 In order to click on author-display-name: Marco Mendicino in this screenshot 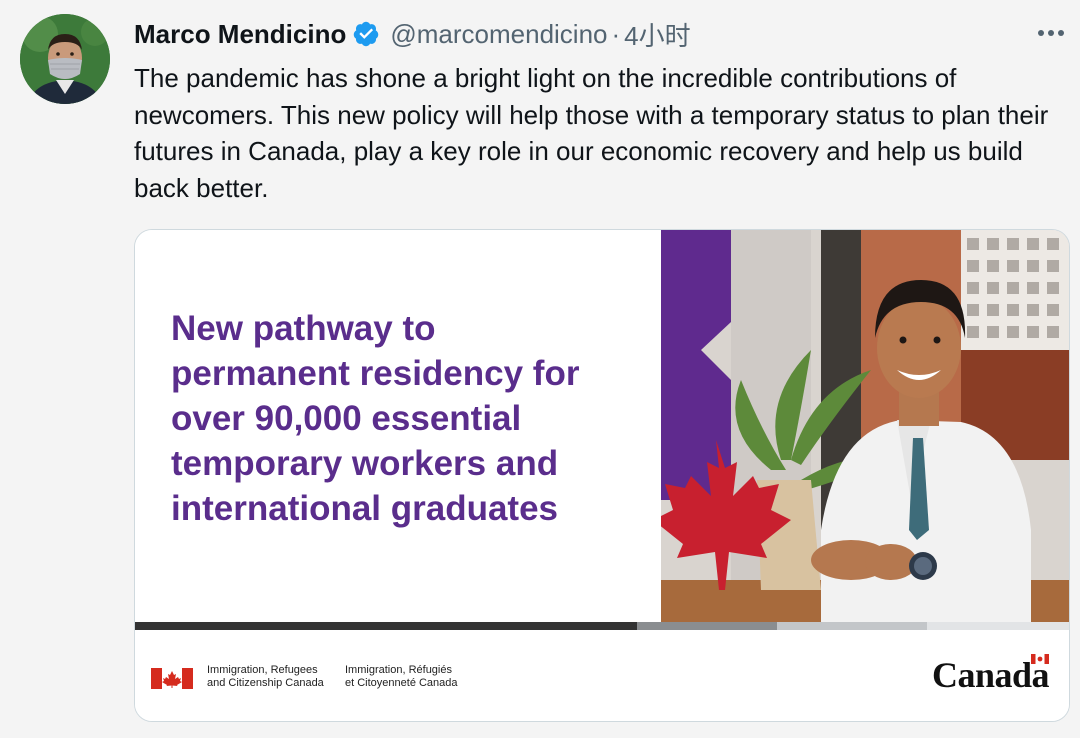, I will do `click(240, 34)`.